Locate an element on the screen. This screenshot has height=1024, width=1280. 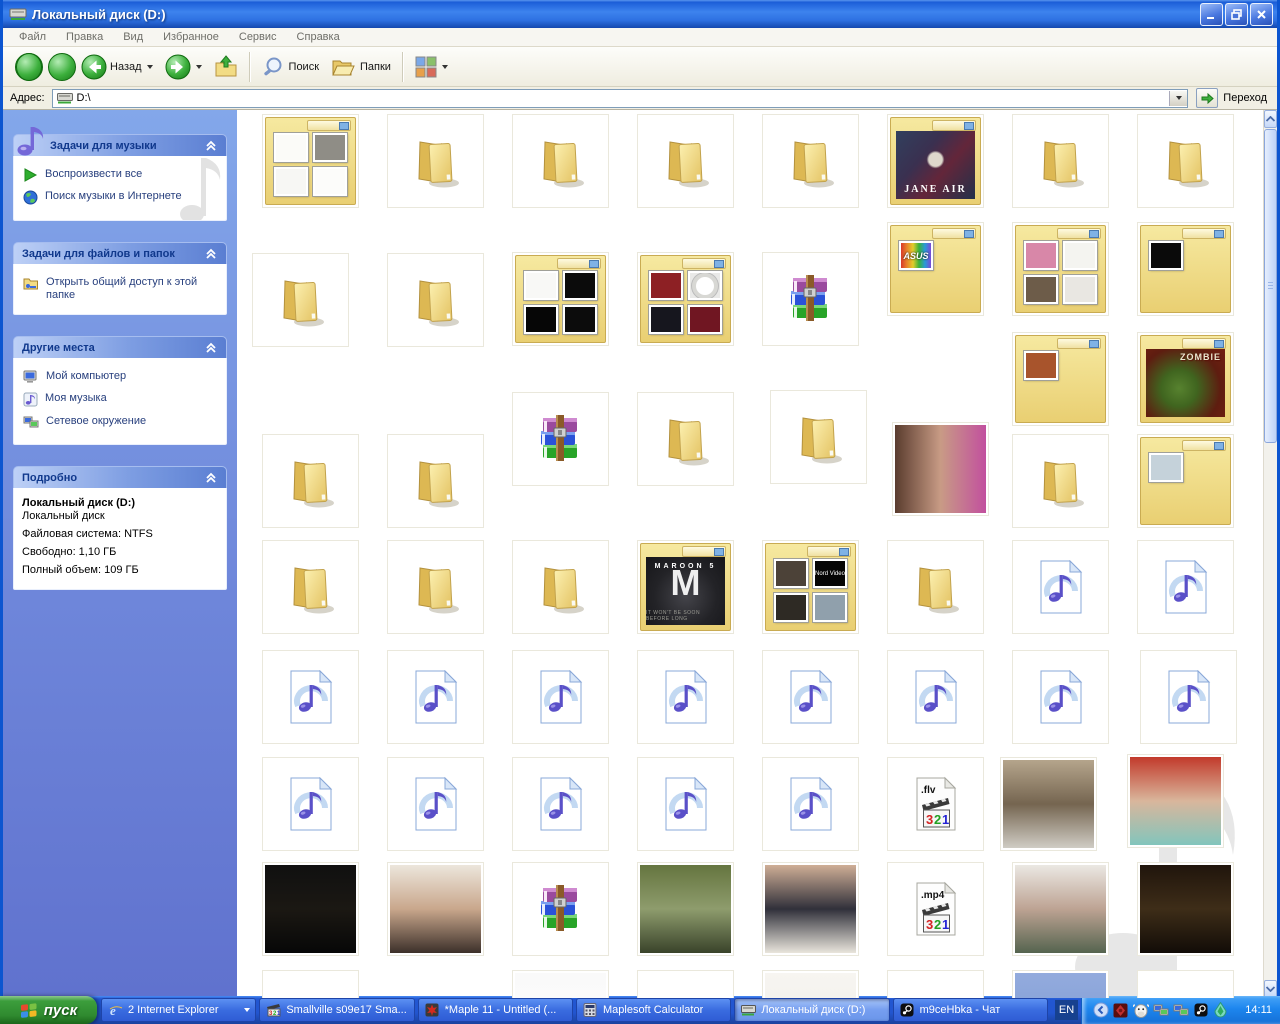
menu-item-4: Избранное is located at coordinates (191, 37).